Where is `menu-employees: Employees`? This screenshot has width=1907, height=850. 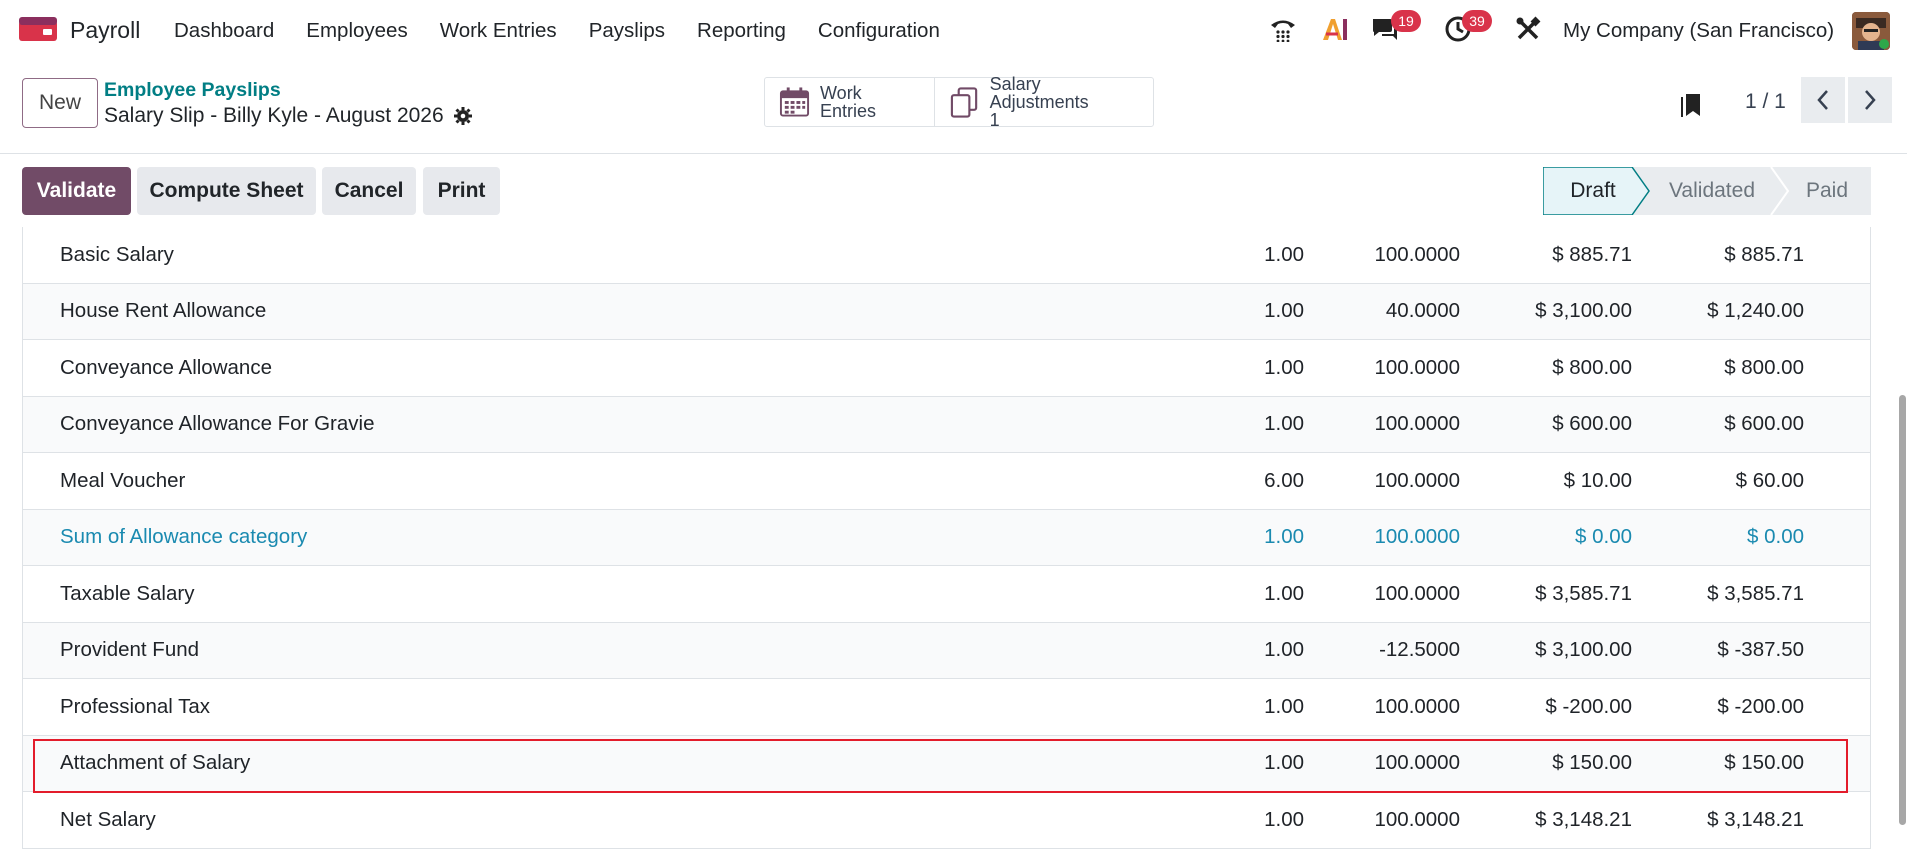
menu-employees: Employees is located at coordinates (356, 31).